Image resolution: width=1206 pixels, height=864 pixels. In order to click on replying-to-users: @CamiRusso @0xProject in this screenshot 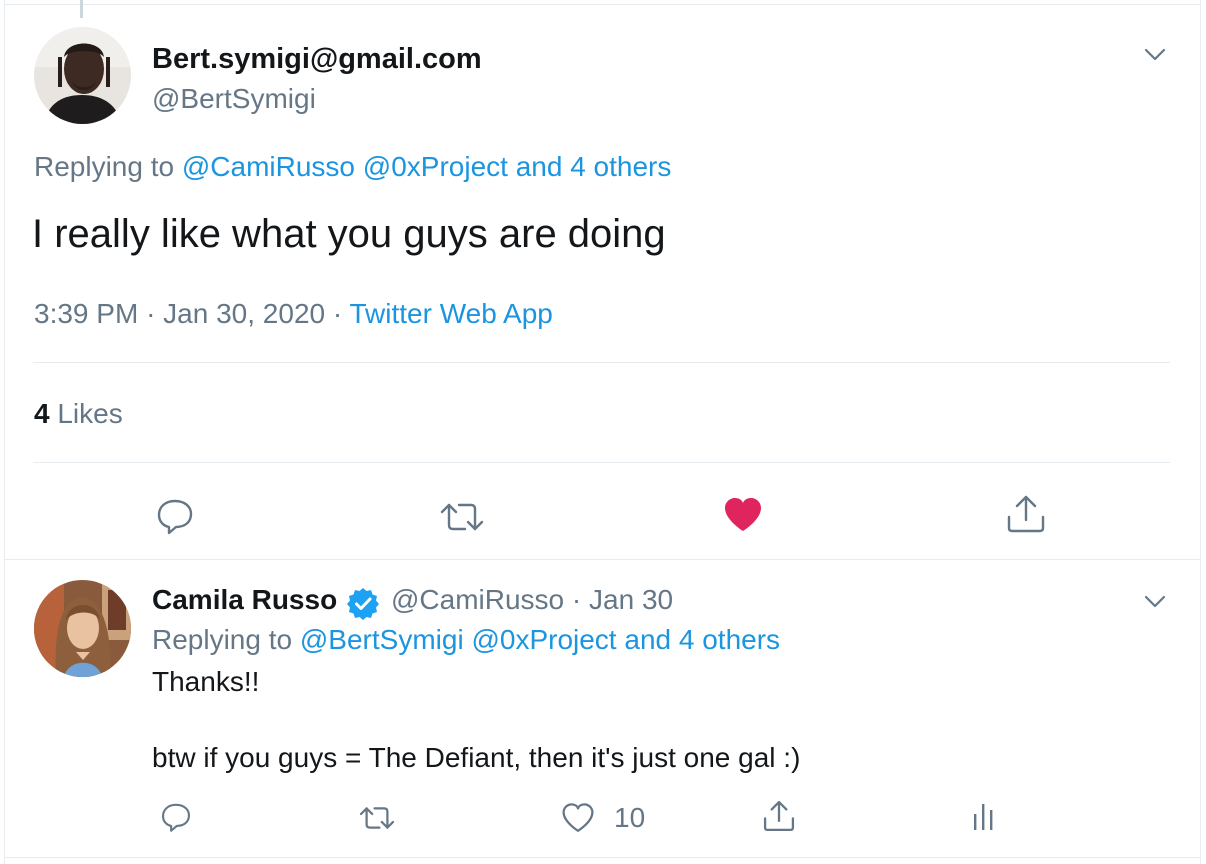, I will do `click(345, 166)`.